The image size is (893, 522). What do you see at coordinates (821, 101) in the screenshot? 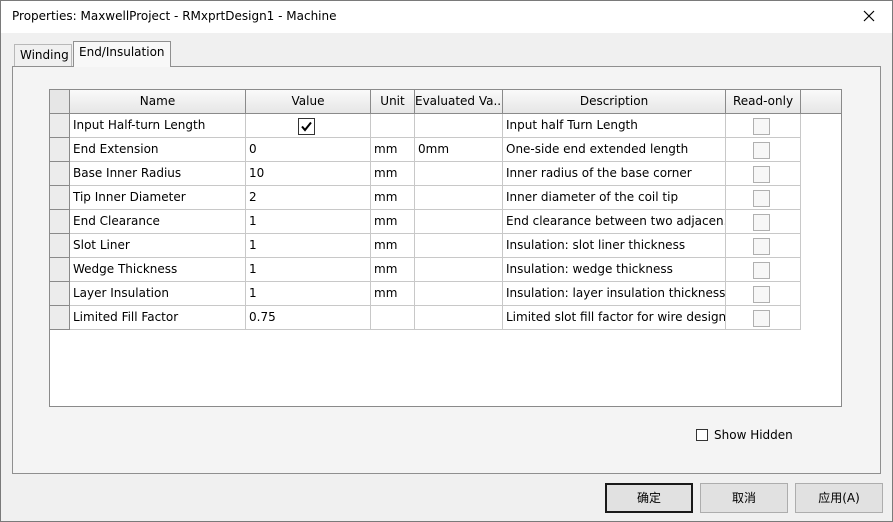
I see `column-header-filler` at bounding box center [821, 101].